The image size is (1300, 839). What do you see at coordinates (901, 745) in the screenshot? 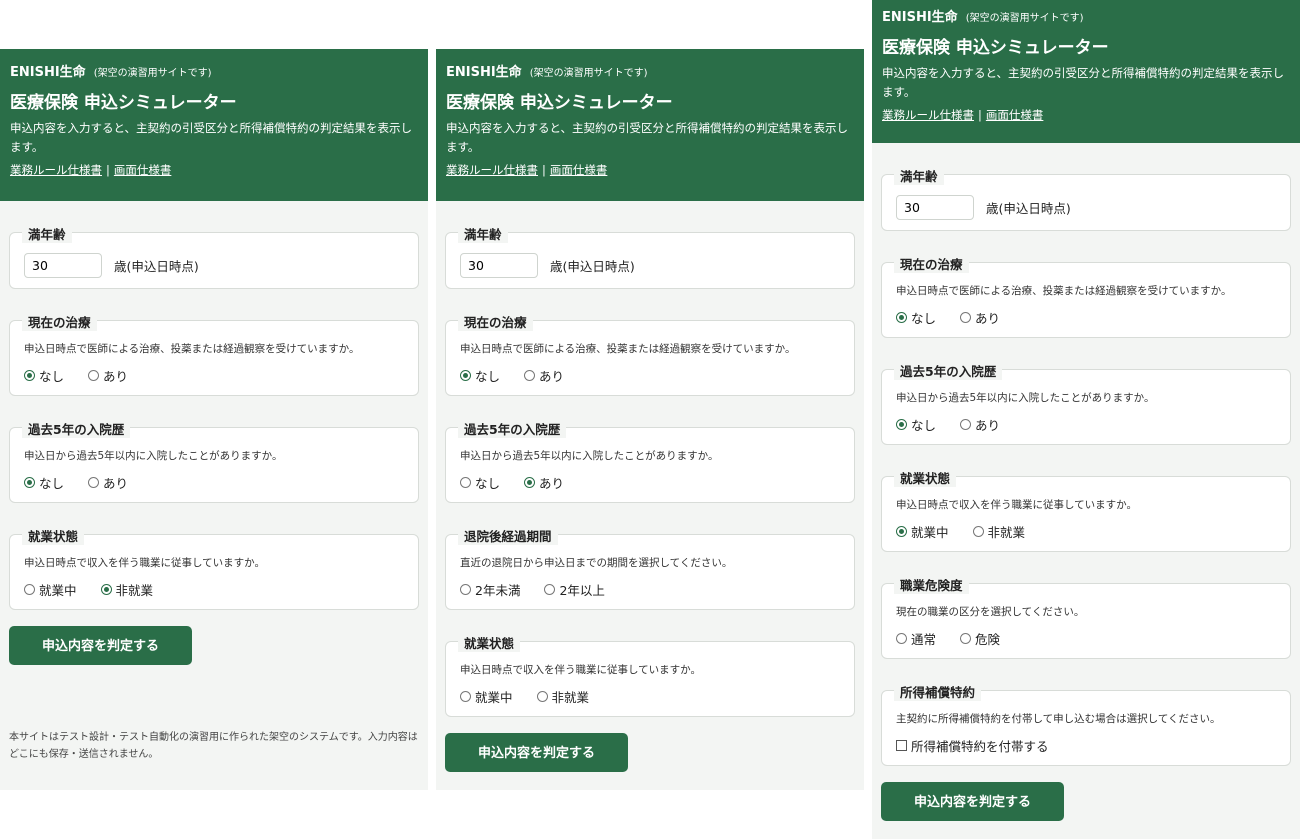
I see `checkbox-icon` at bounding box center [901, 745].